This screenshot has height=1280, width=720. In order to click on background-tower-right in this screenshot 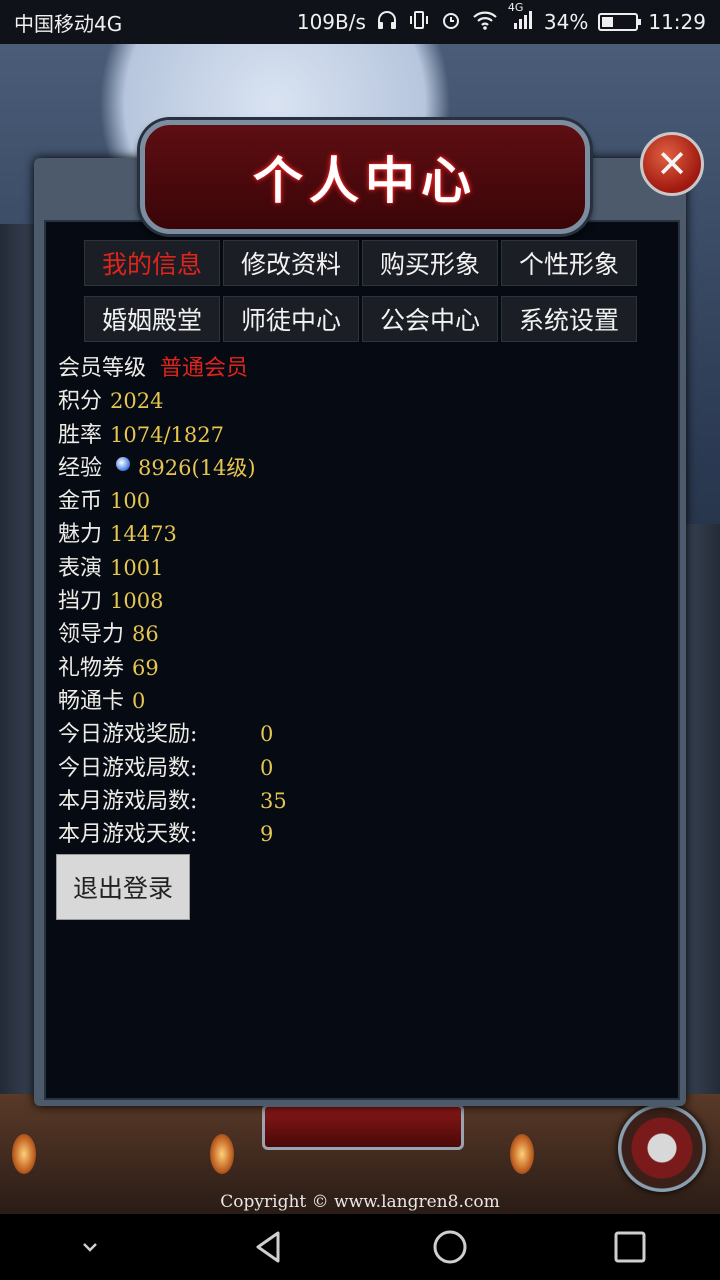, I will do `click(701, 824)`.